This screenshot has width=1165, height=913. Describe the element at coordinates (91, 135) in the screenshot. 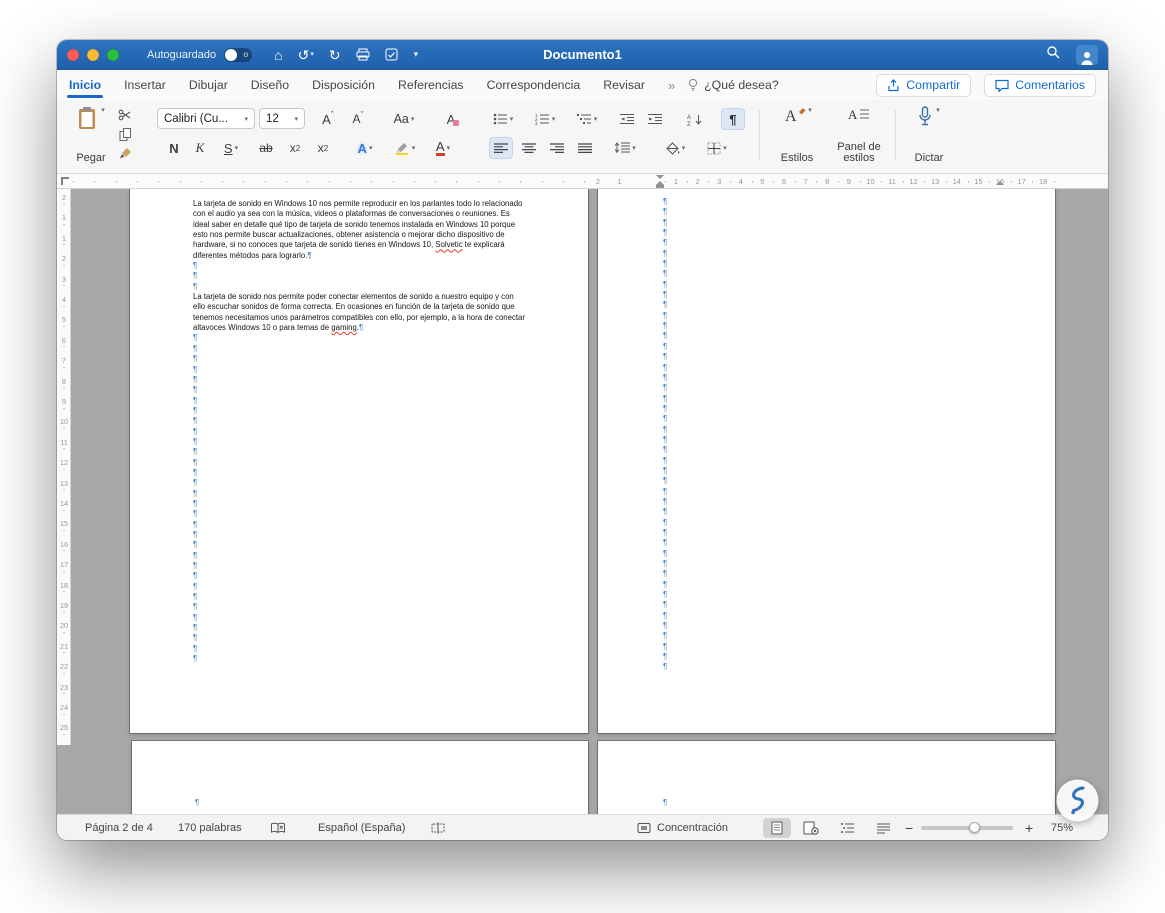

I see `paste-button: ▾ Pegar` at that location.